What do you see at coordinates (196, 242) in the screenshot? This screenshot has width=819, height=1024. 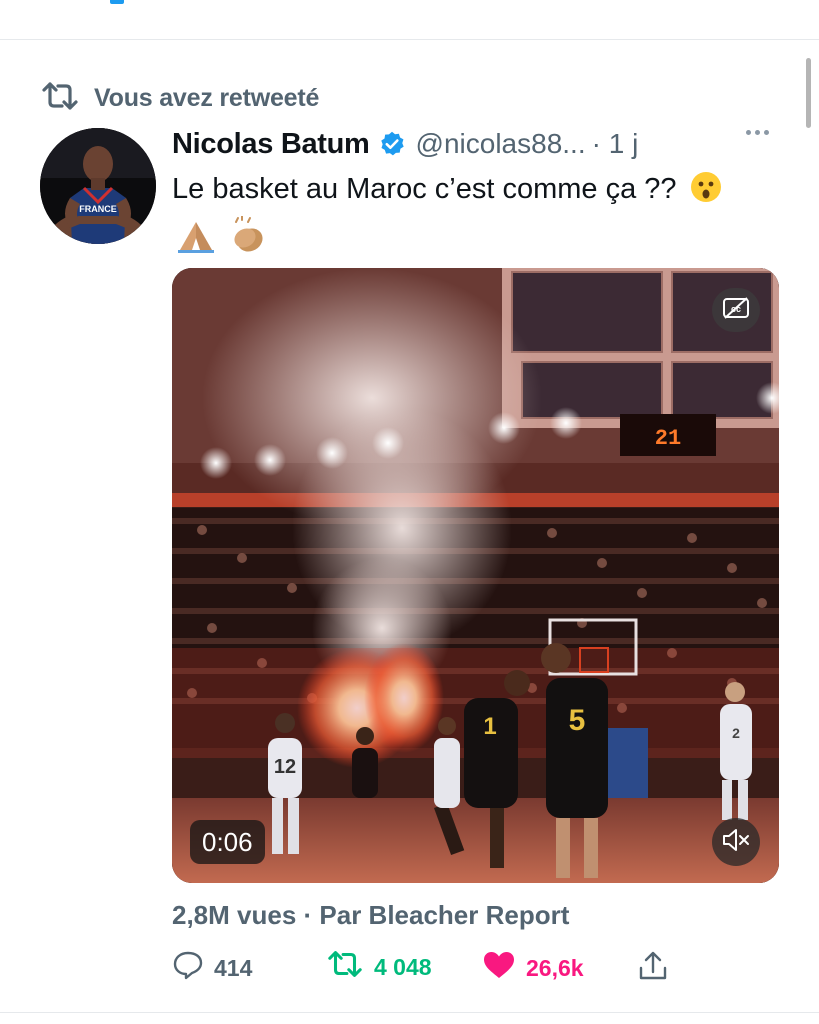 I see `folded-hands-emoji-icon` at bounding box center [196, 242].